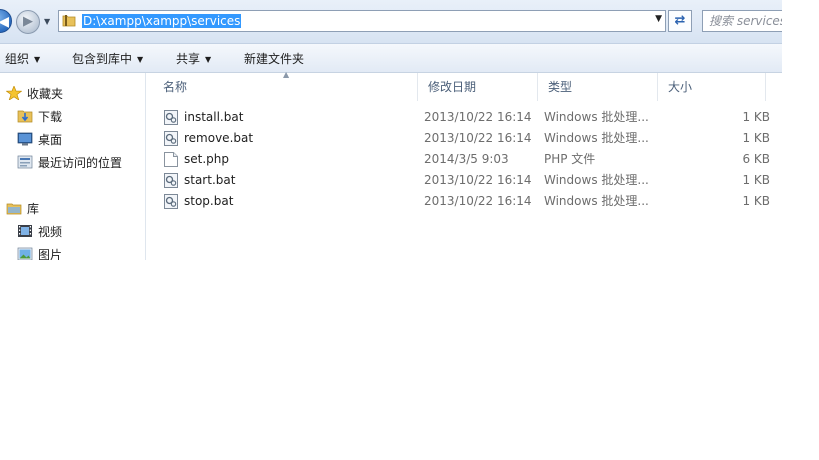 Image resolution: width=819 pixels, height=460 pixels. I want to click on file-name: start.bat, so click(210, 180).